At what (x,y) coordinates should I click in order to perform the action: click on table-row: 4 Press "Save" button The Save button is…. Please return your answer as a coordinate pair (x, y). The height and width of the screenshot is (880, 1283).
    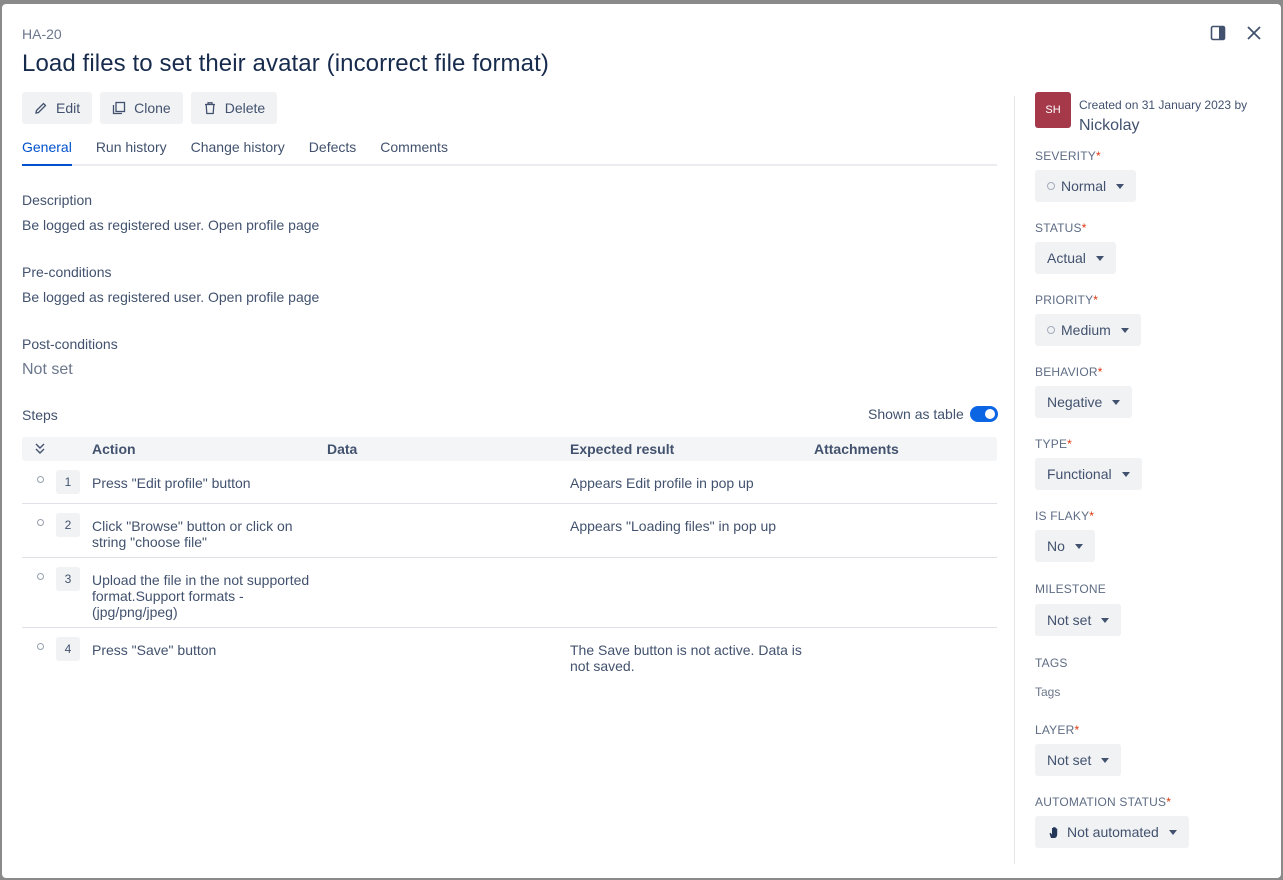
    Looking at the image, I should click on (509, 655).